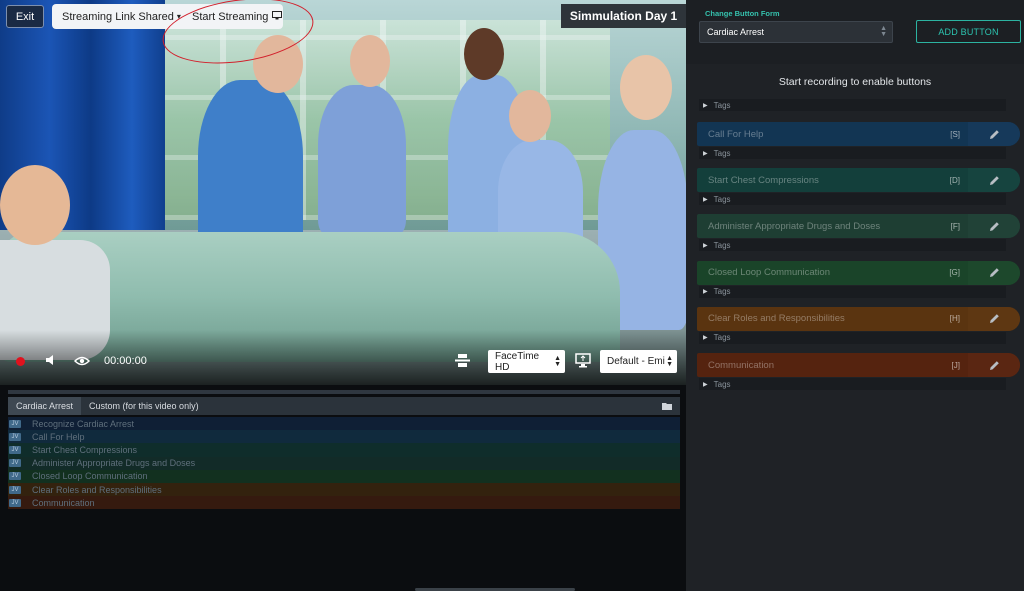  What do you see at coordinates (344, 476) in the screenshot?
I see `timeline-row: JV Closed Loop Communication` at bounding box center [344, 476].